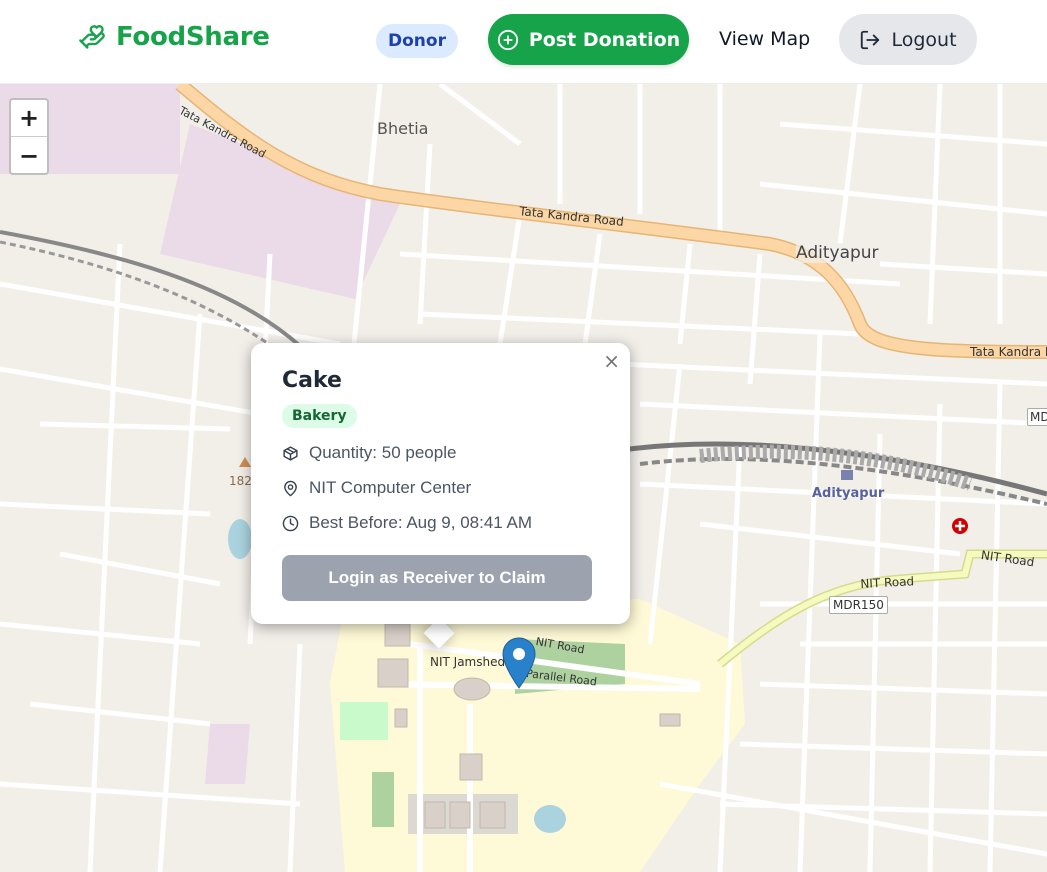  Describe the element at coordinates (290, 523) in the screenshot. I see `clock-icon` at that location.